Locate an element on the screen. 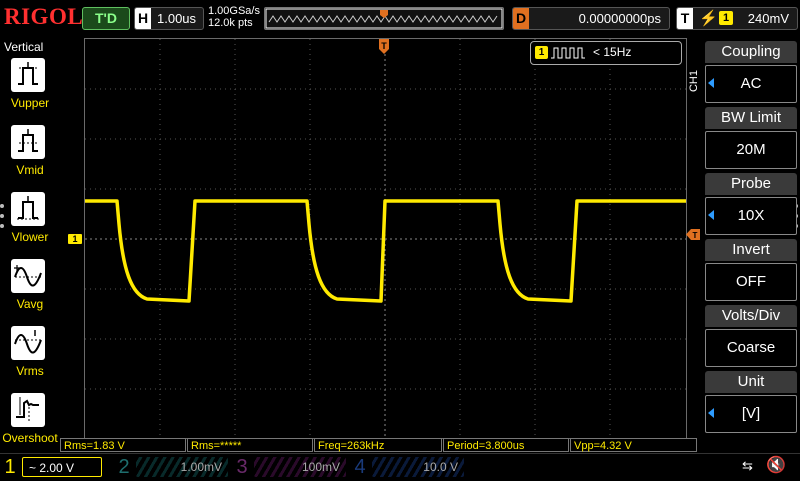 The image size is (800, 481). menu-volts-div: Volts/Div Coarse is located at coordinates (751, 337).